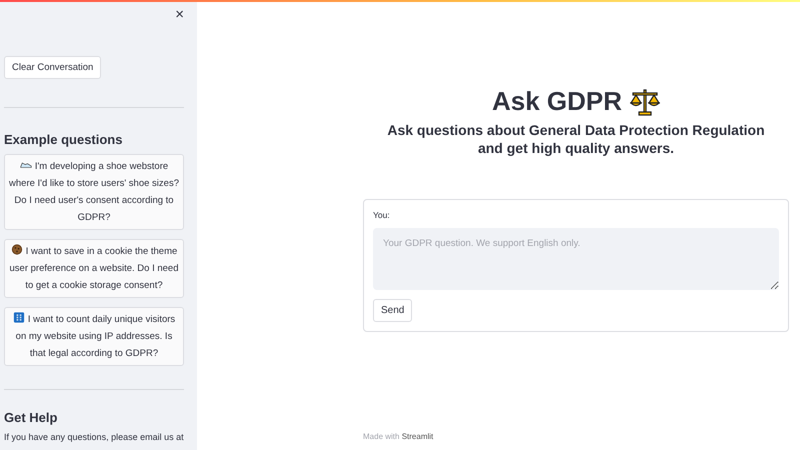 The width and height of the screenshot is (800, 450). Describe the element at coordinates (94, 192) in the screenshot. I see `example-question-button: I'm developing a shoe webstore where I'd like to store users' shoe sizes? Do I need user's consent according to GDPR?` at that location.